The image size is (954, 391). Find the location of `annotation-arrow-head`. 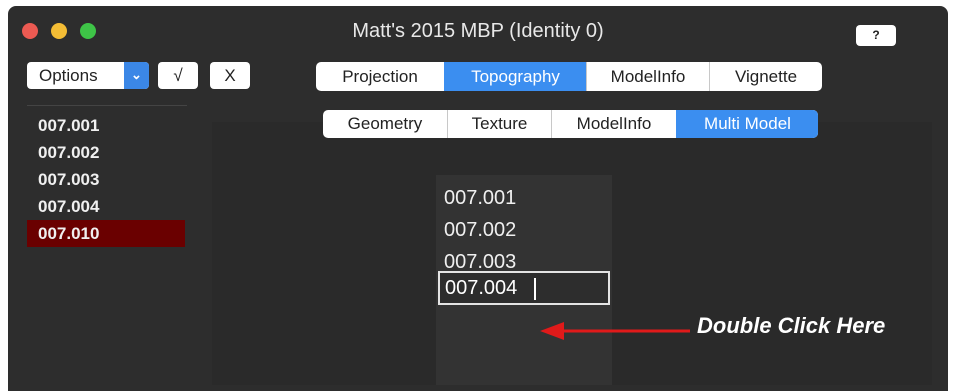

annotation-arrow-head is located at coordinates (552, 331).